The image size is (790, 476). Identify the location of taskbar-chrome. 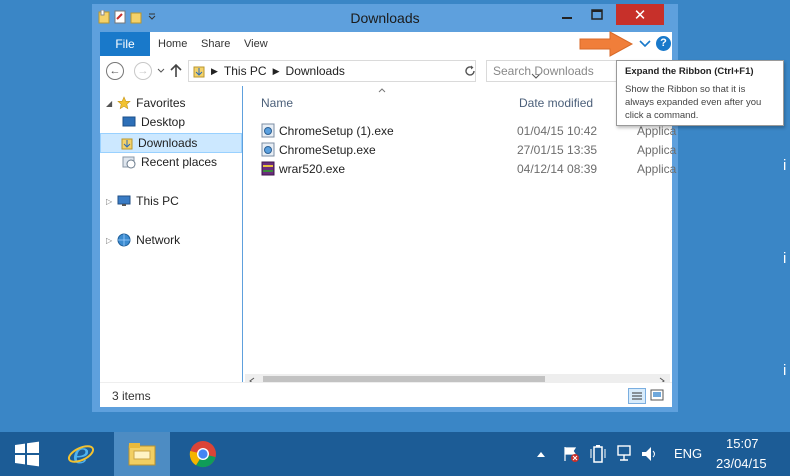
(203, 454).